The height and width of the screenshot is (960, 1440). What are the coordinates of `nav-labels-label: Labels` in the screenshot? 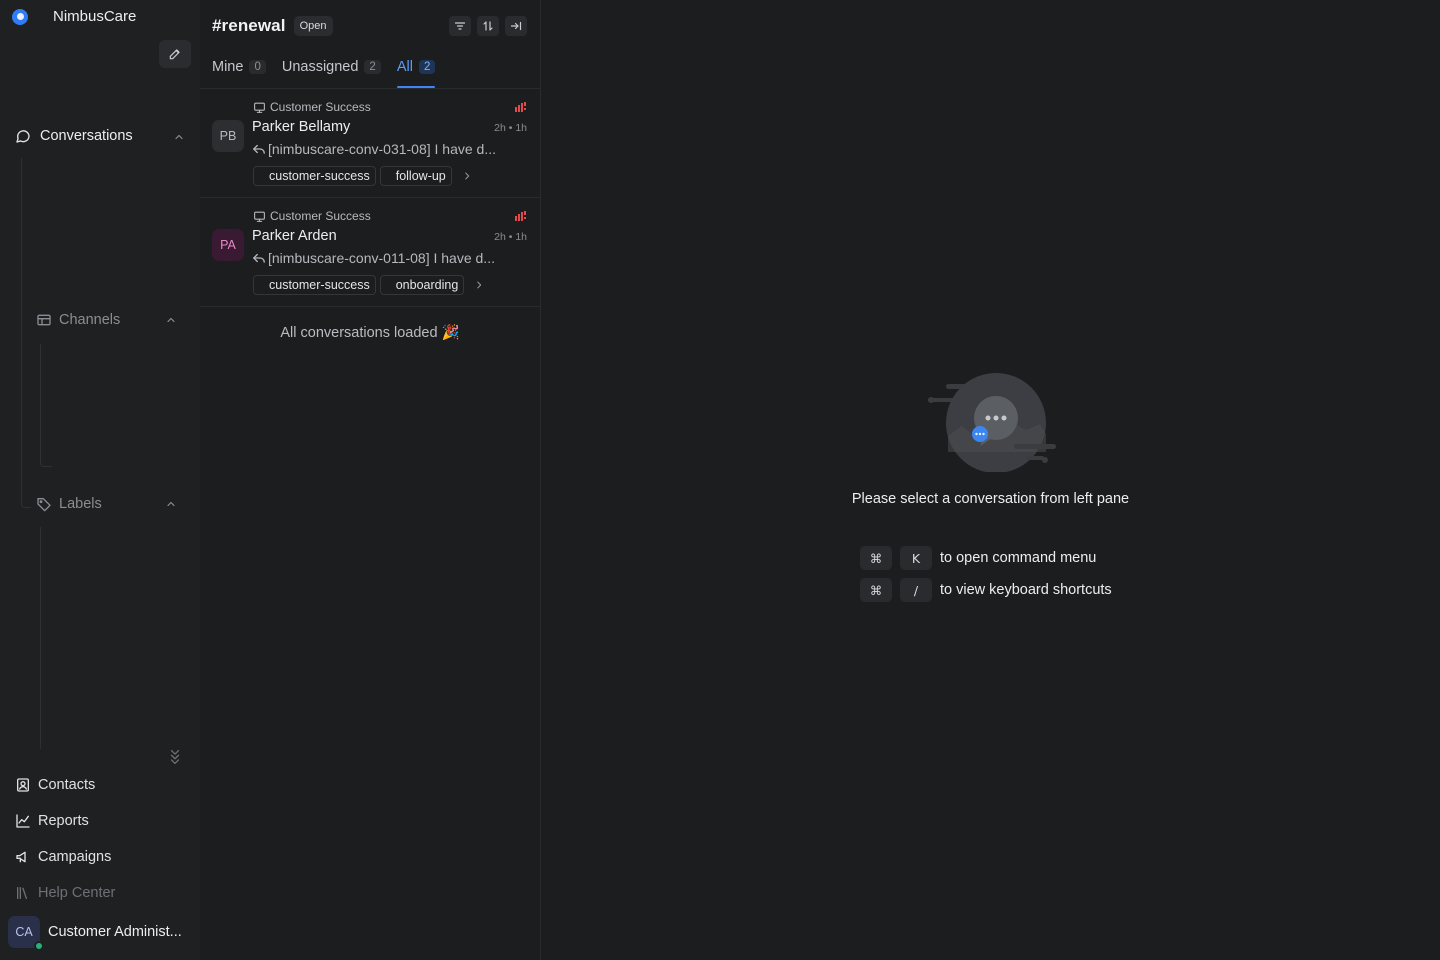 It's located at (80, 504).